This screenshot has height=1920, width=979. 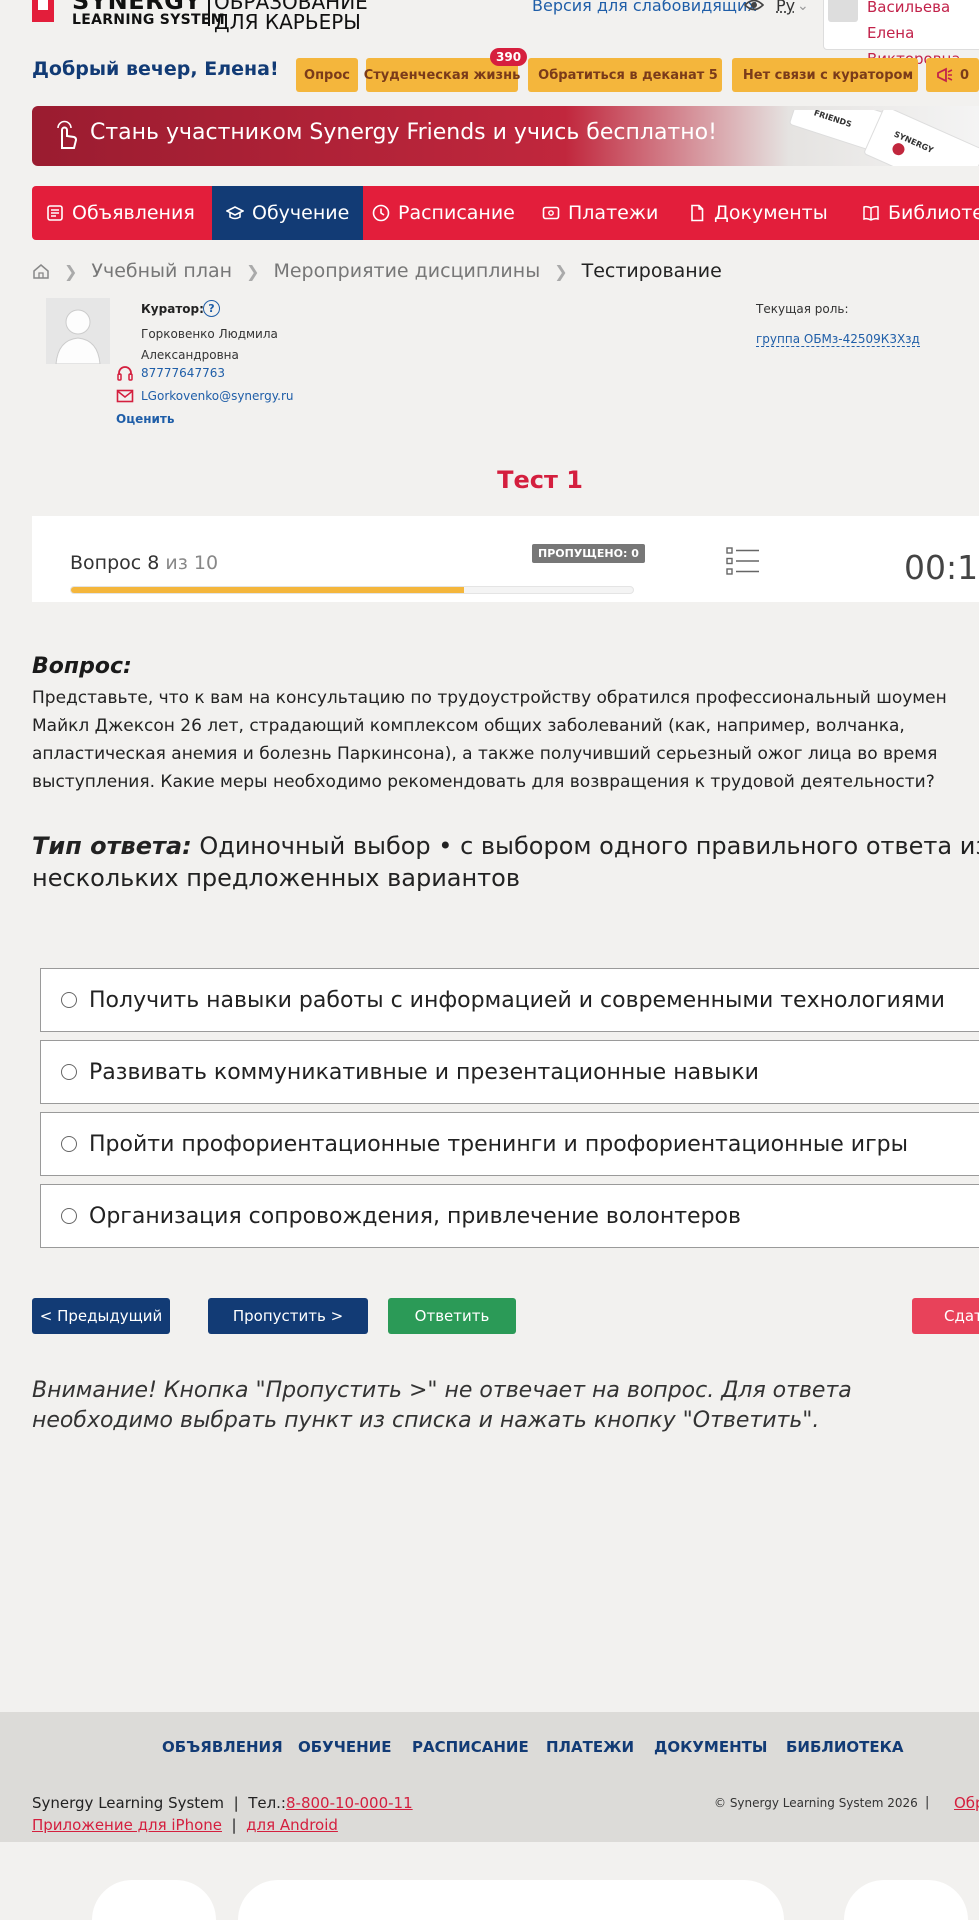 What do you see at coordinates (933, 213) in the screenshot?
I see `nav-item-label: Библиотека` at bounding box center [933, 213].